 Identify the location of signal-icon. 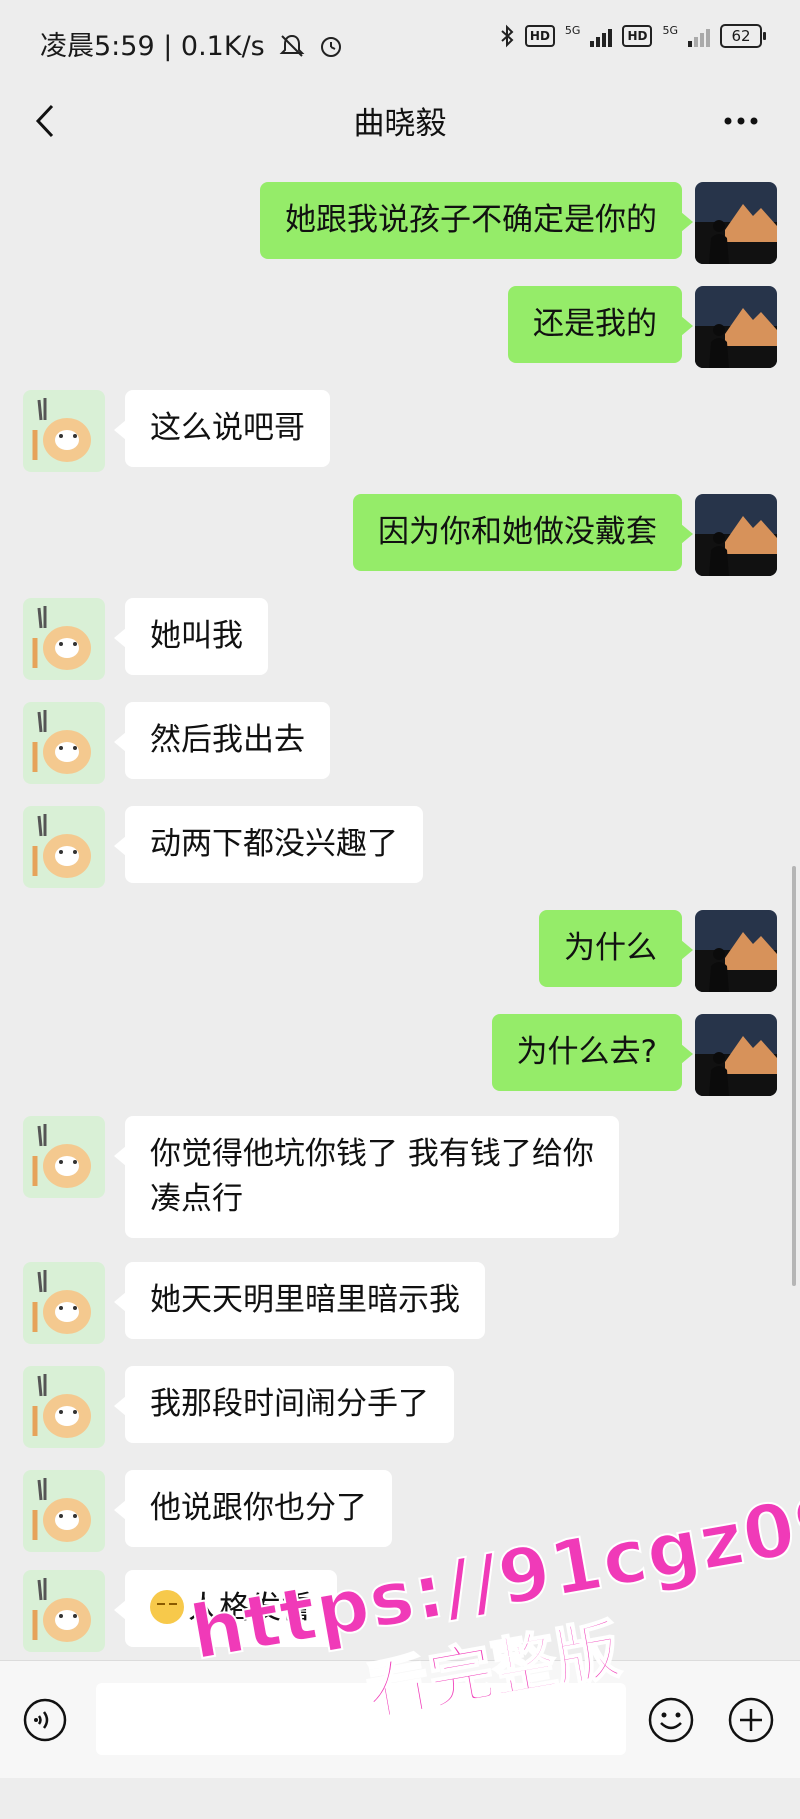
(601, 36).